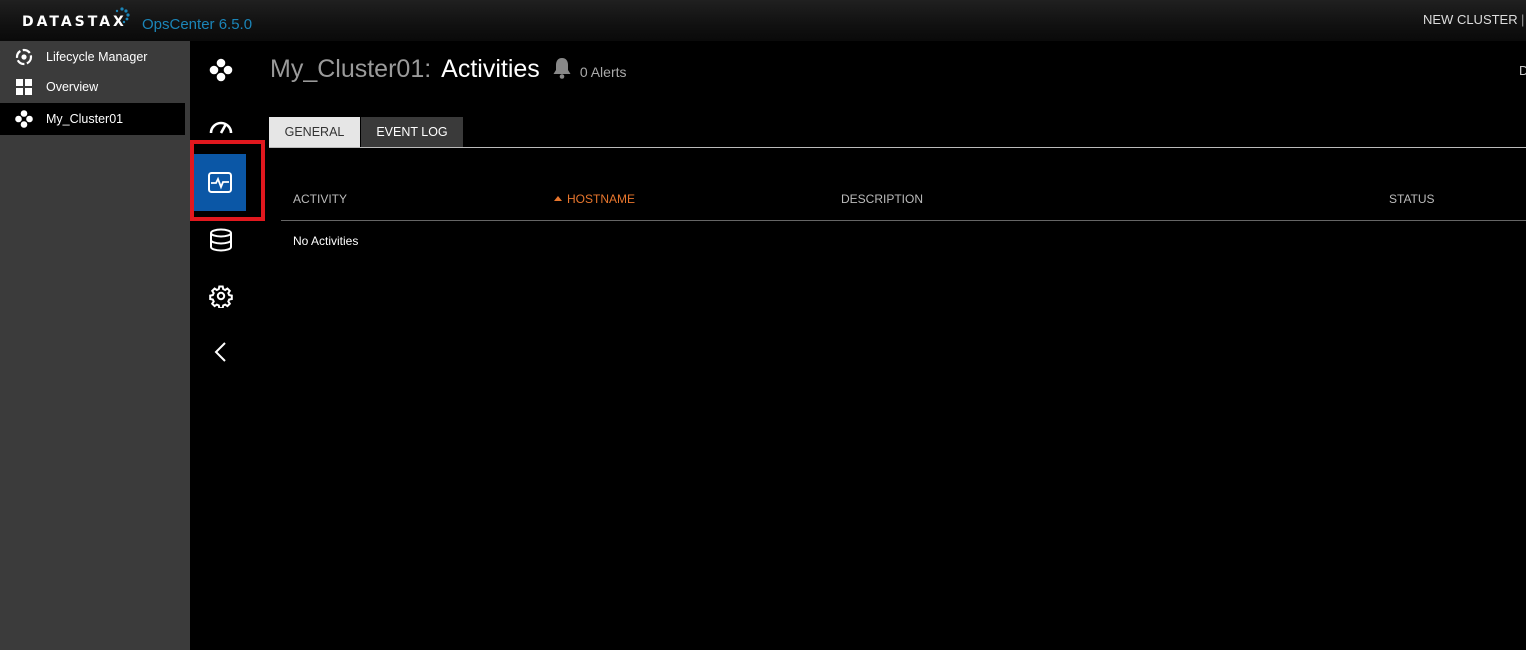 The image size is (1526, 650). I want to click on table-header-divider, so click(903, 220).